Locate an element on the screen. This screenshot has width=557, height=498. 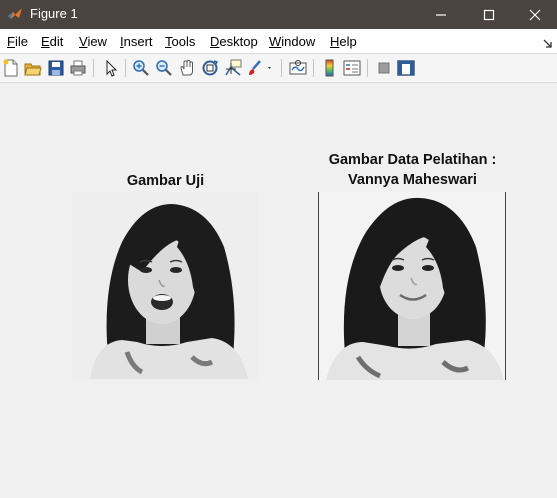
dock-figure-icon is located at coordinates (548, 41).